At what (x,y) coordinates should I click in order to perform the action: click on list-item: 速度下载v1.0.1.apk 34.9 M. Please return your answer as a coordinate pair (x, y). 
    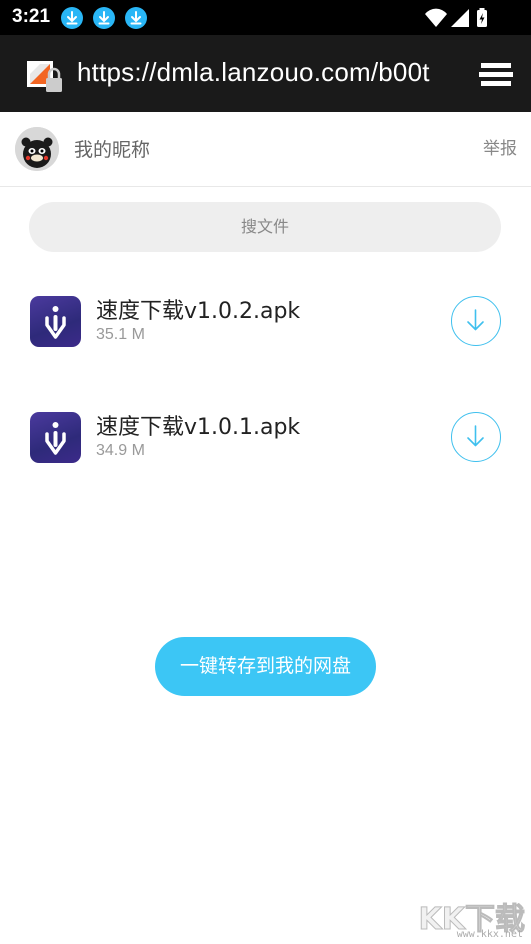
    Looking at the image, I should click on (265, 457).